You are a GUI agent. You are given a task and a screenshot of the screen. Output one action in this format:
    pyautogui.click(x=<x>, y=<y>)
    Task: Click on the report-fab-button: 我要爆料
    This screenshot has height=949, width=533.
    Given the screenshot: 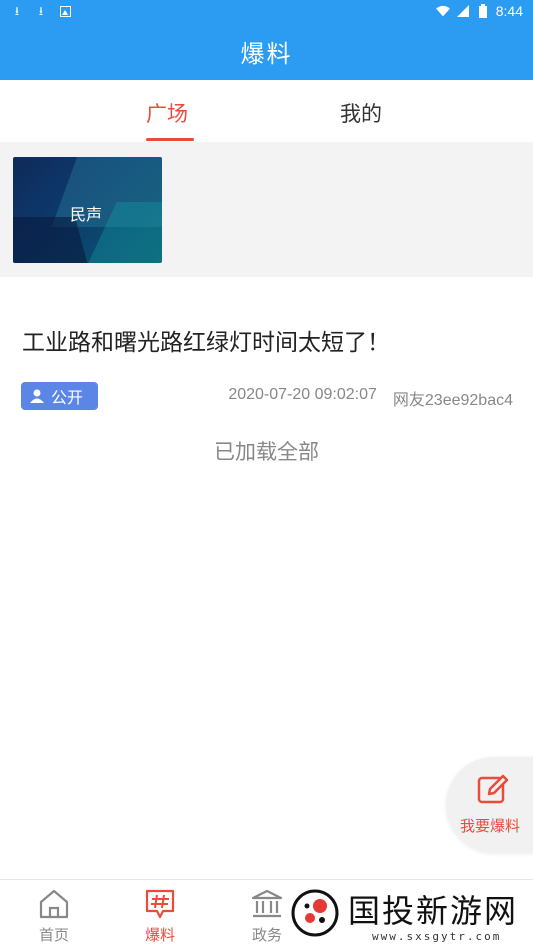 What is the action you would take?
    pyautogui.click(x=489, y=805)
    